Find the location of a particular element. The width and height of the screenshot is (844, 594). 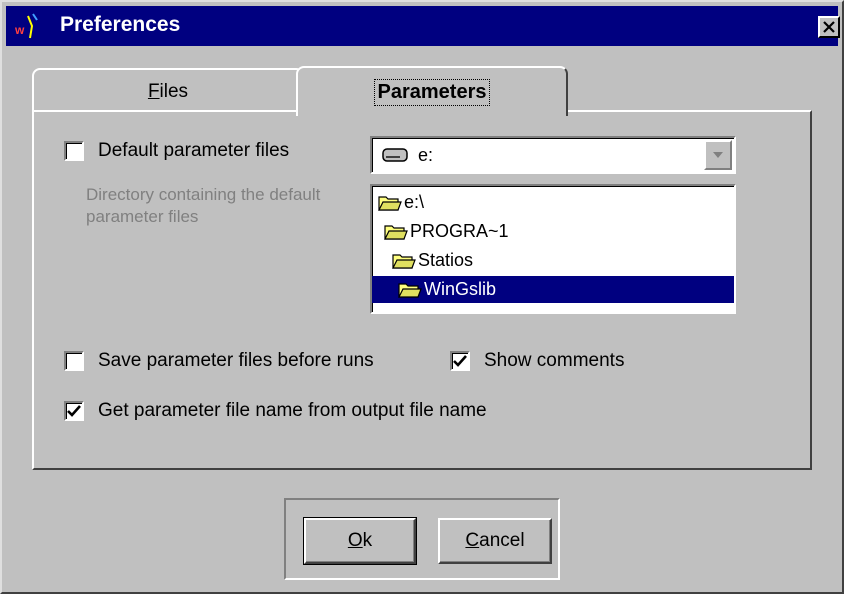

save-before-runs-label: Save parameter files before runs is located at coordinates (236, 360).